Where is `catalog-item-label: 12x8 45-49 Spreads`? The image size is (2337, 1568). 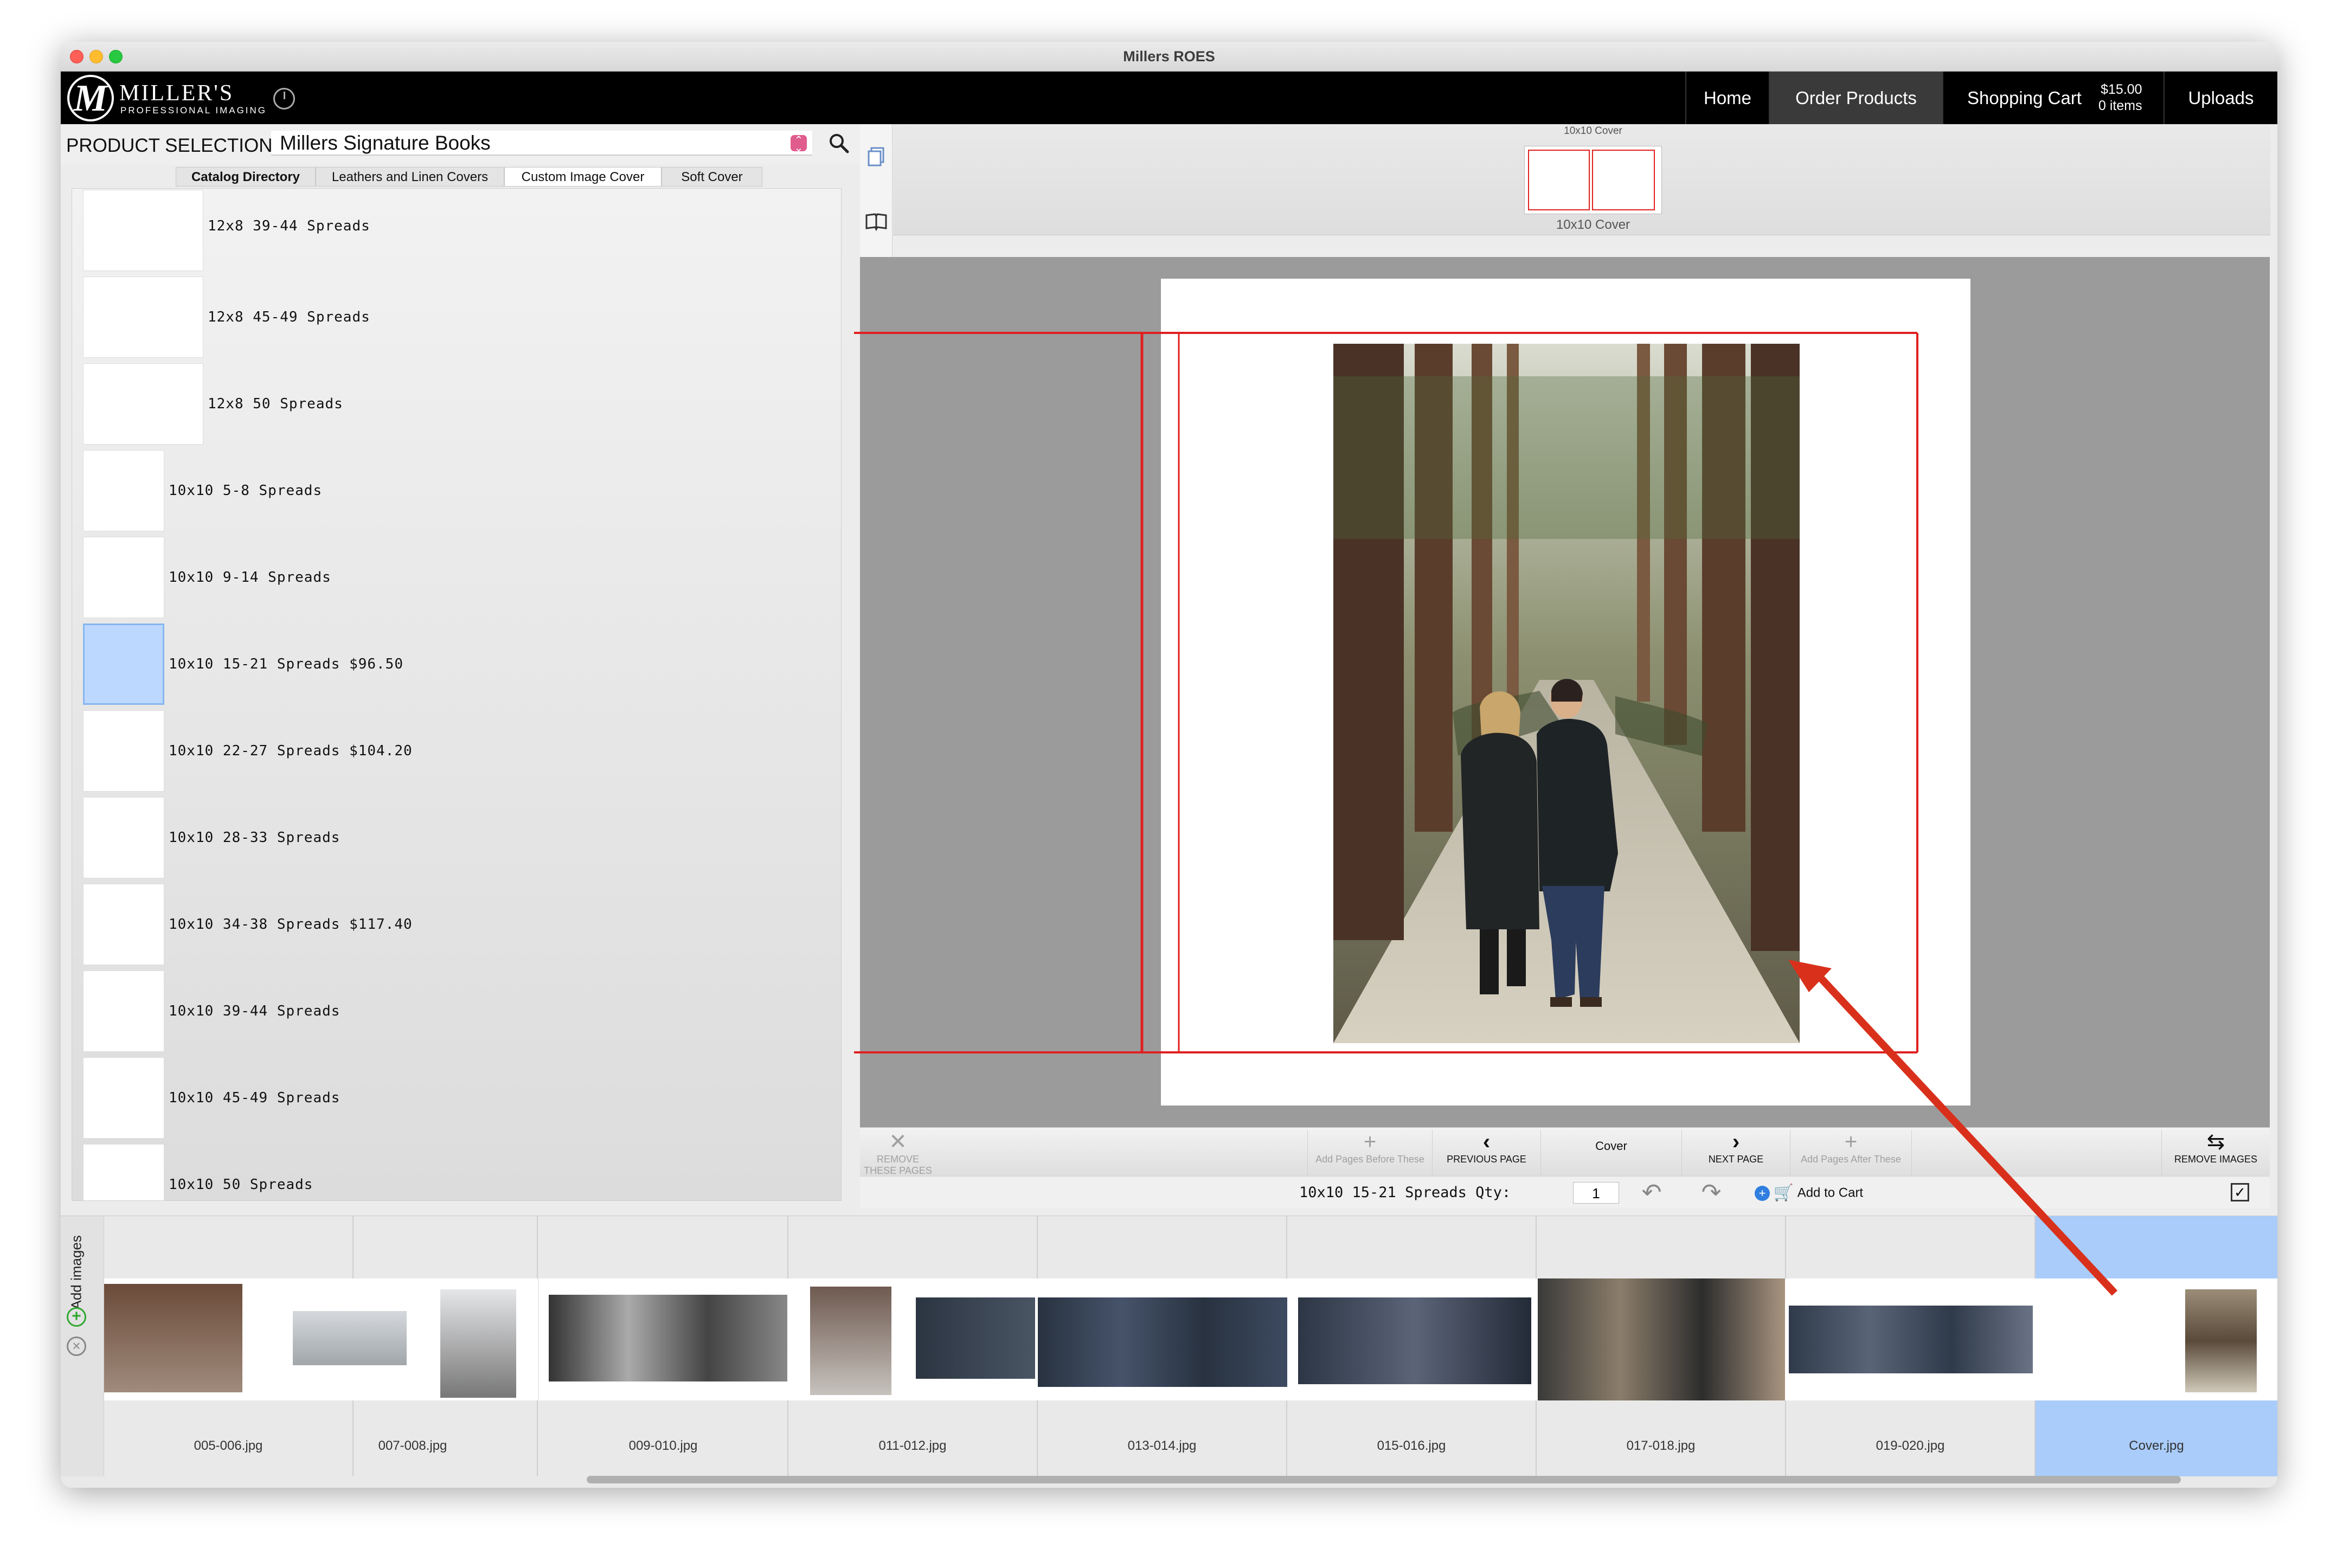
catalog-item-label: 12x8 45-49 Spreads is located at coordinates (289, 317).